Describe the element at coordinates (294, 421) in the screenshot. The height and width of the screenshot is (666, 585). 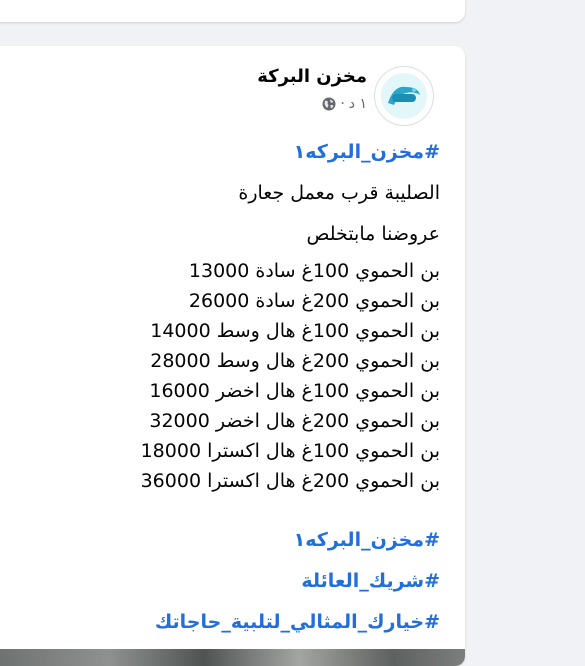
I see `price-line: بن الحموي 200غ هال اخضر 32000` at that location.